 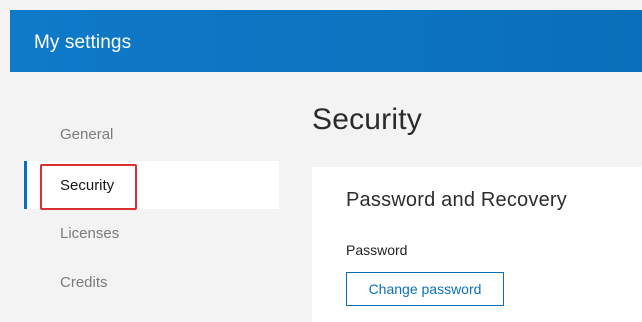 What do you see at coordinates (377, 250) in the screenshot?
I see `password-label: Password` at bounding box center [377, 250].